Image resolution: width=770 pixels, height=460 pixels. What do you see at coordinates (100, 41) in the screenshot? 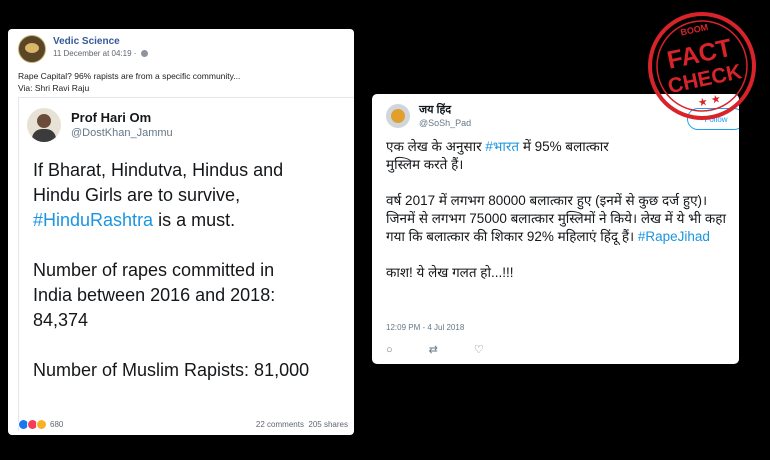
I see `page-name: Vedic Science` at bounding box center [100, 41].